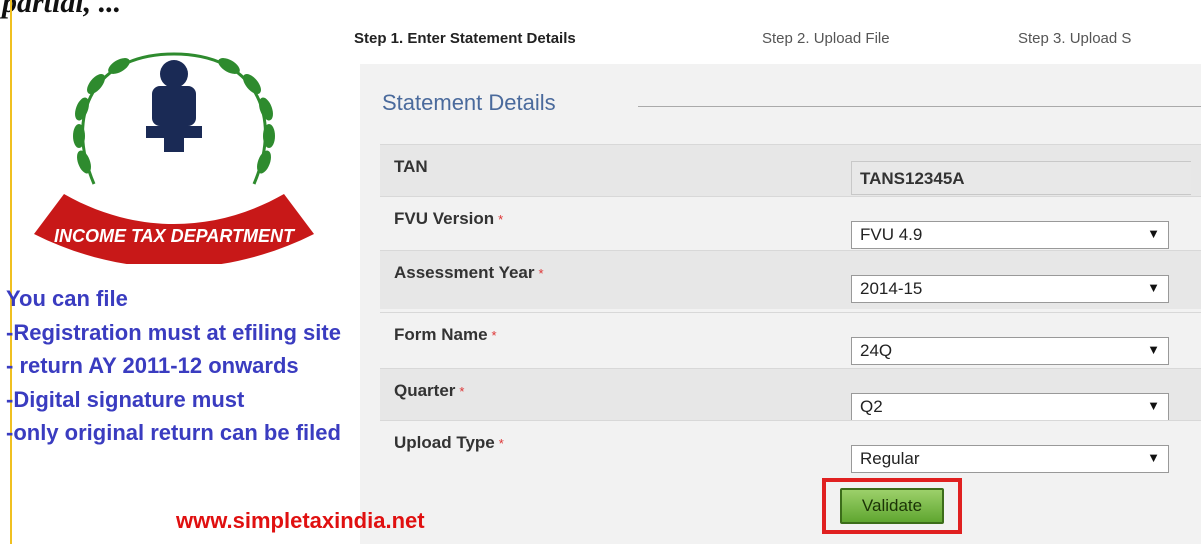 The width and height of the screenshot is (1201, 544). Describe the element at coordinates (445, 334) in the screenshot. I see `form-name-label: Form Name *` at that location.